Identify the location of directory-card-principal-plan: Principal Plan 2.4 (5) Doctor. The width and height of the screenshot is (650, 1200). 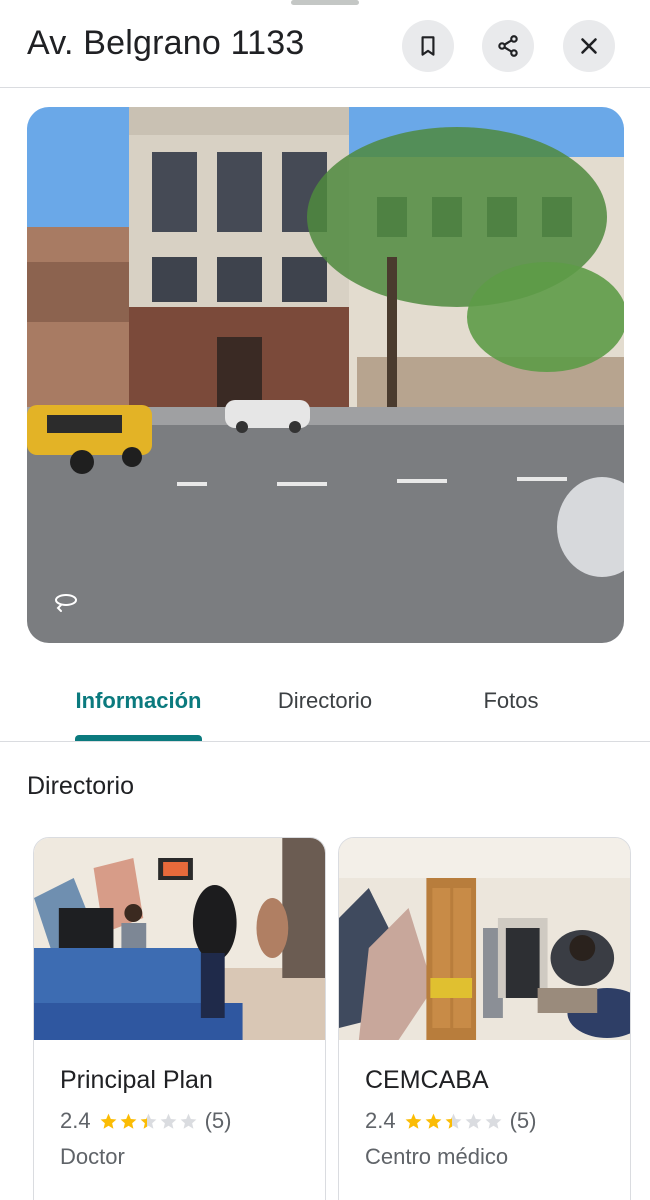
(179, 1018).